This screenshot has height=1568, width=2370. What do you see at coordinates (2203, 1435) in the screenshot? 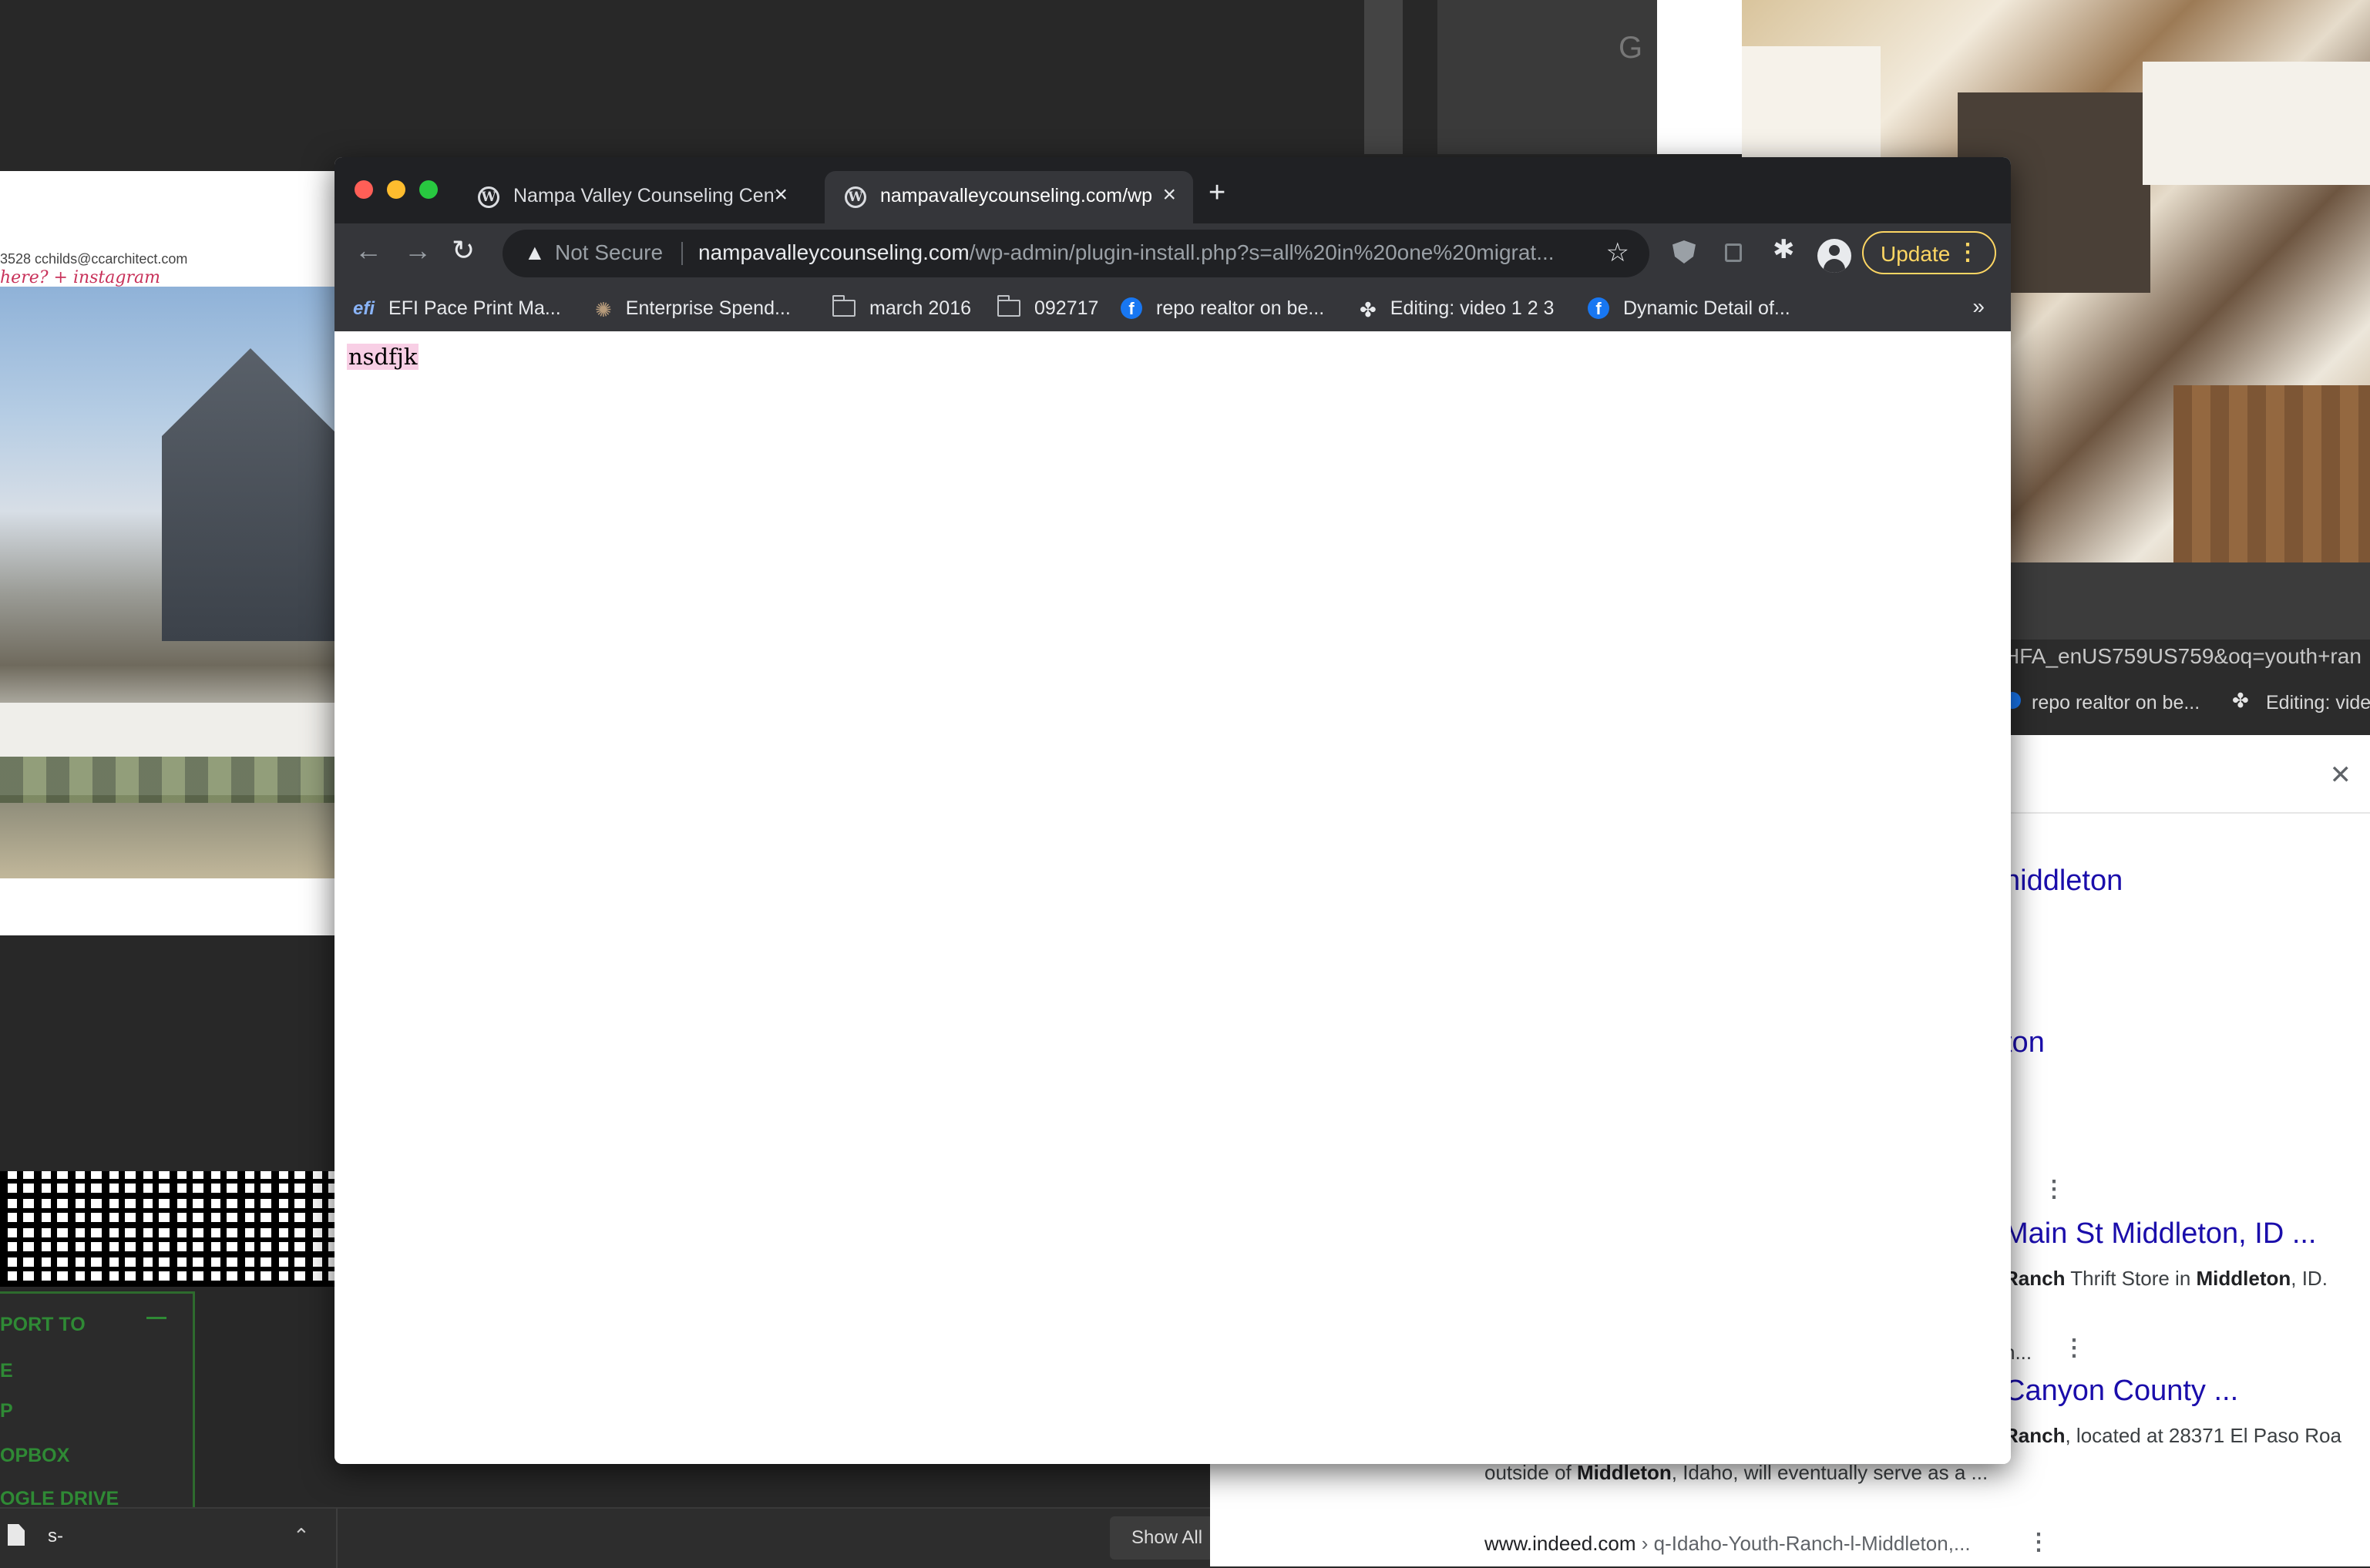
I see `snippet-text: , located at 28371 El Paso Roa` at bounding box center [2203, 1435].